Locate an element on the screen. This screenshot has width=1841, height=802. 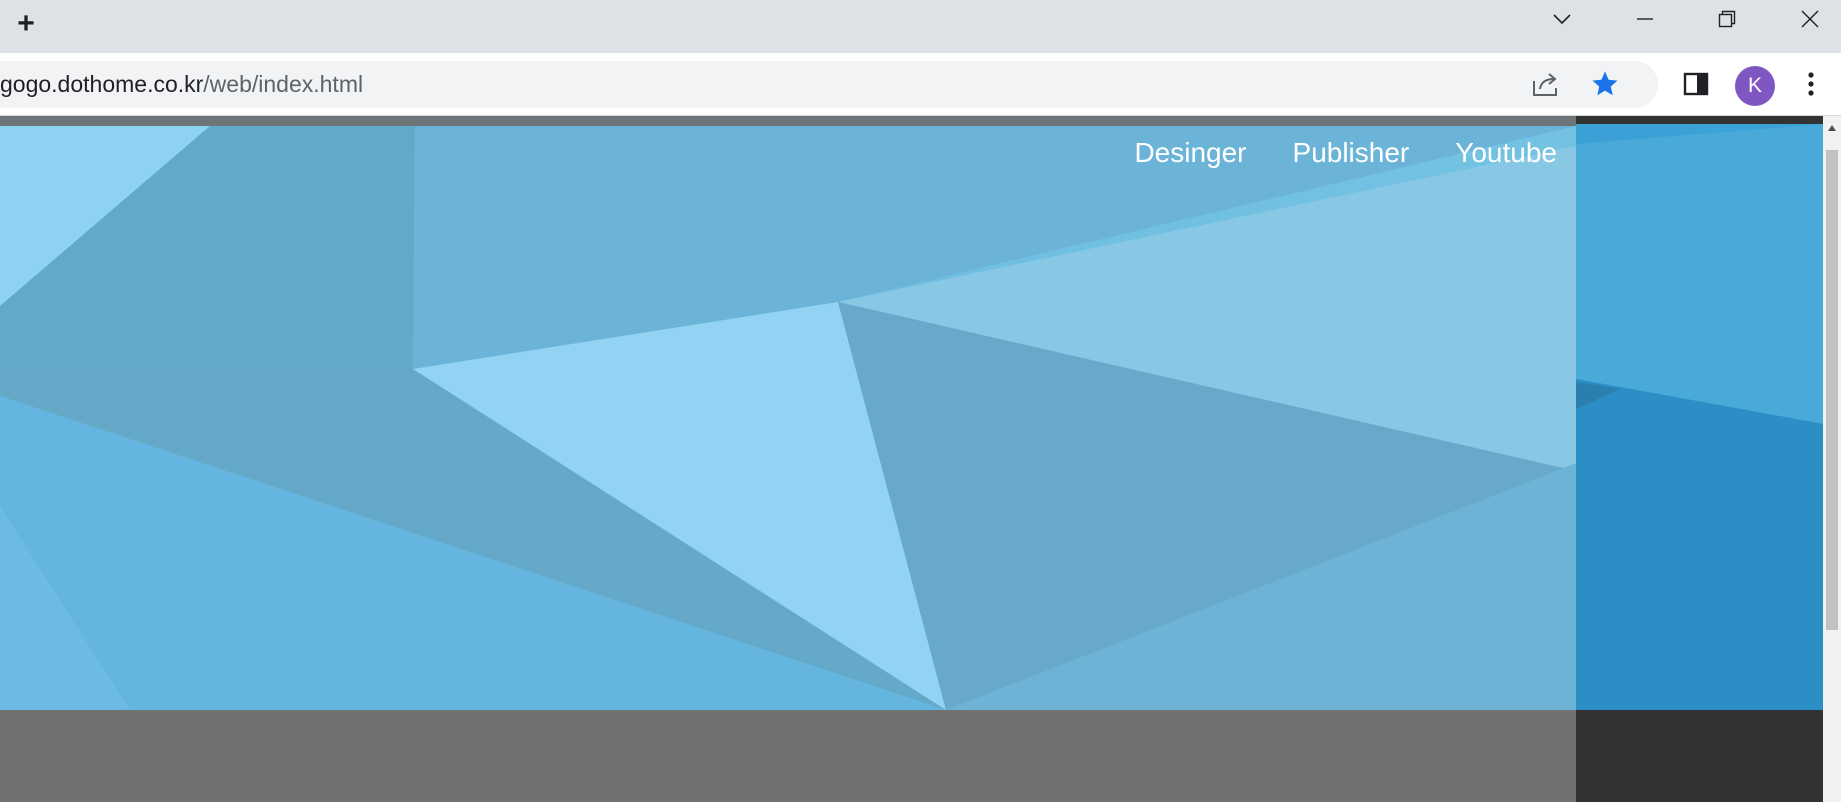
browser-toolbar: gogo.dothome.co.kr/web/index.html is located at coordinates (920, 84).